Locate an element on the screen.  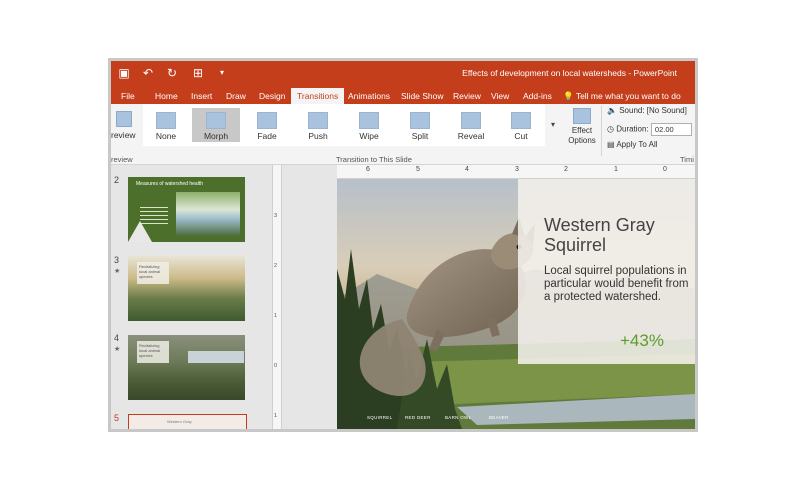
horizontal-ruler-label: 0 is located at coordinates (665, 169).